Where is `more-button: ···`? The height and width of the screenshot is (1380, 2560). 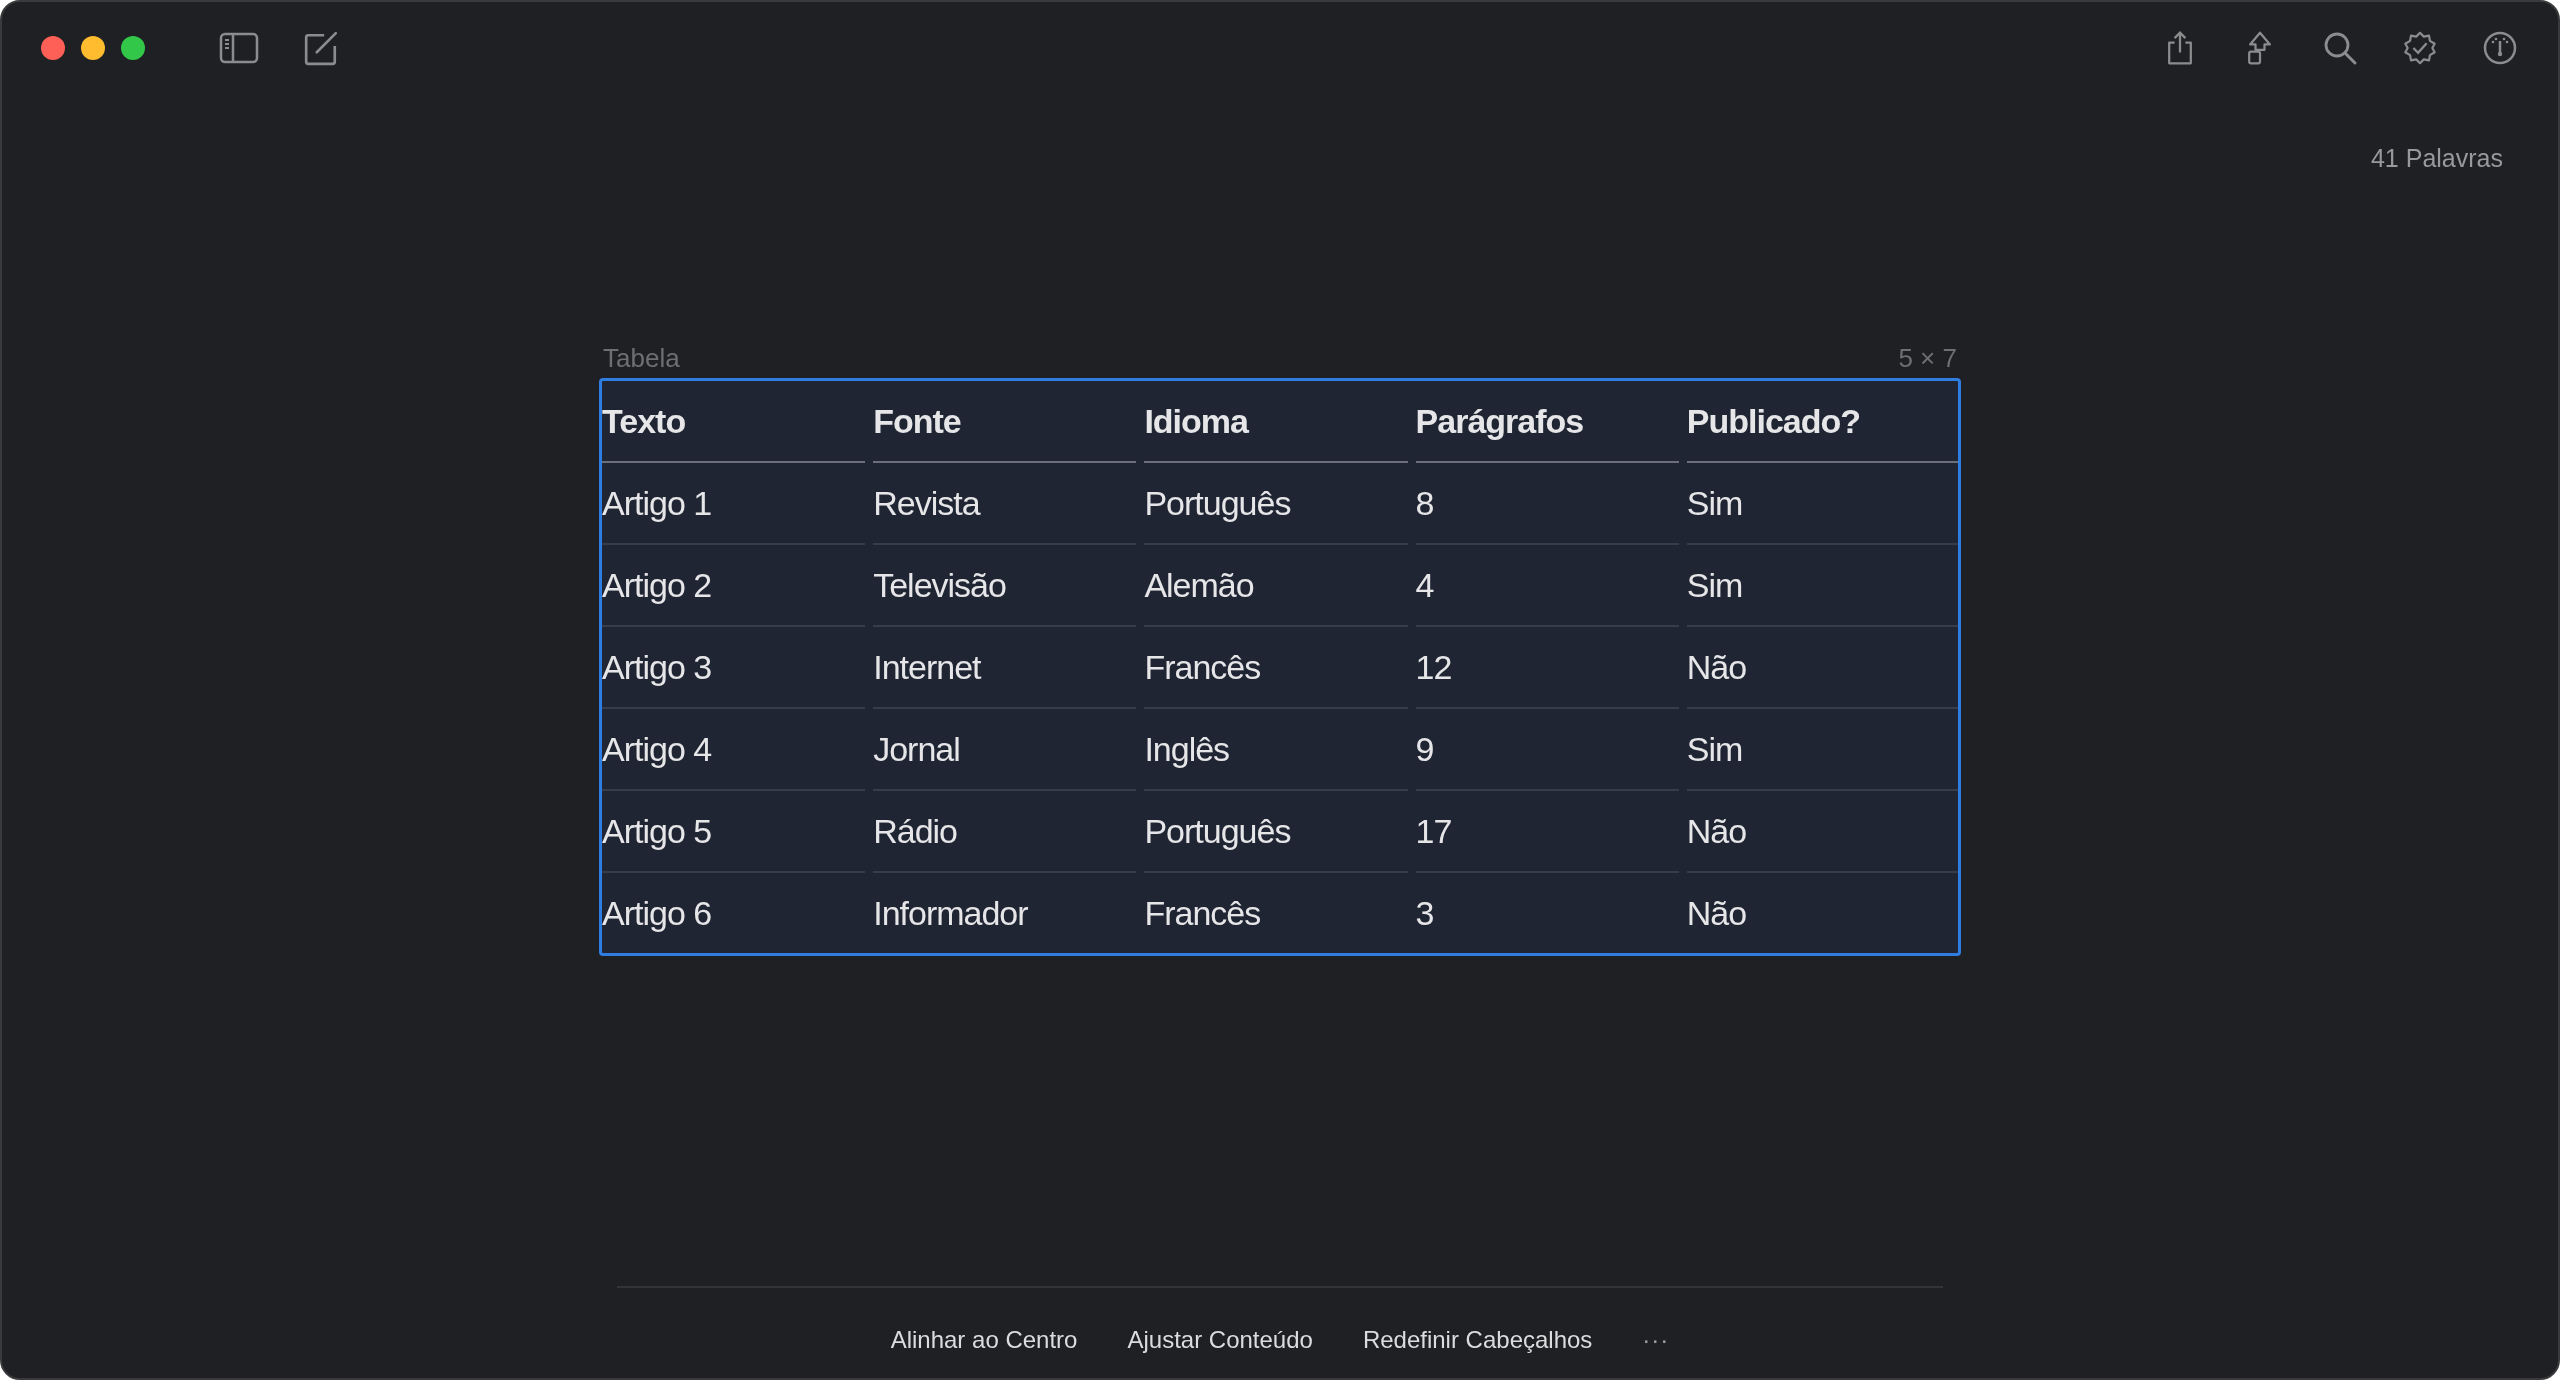 more-button: ··· is located at coordinates (1656, 1340).